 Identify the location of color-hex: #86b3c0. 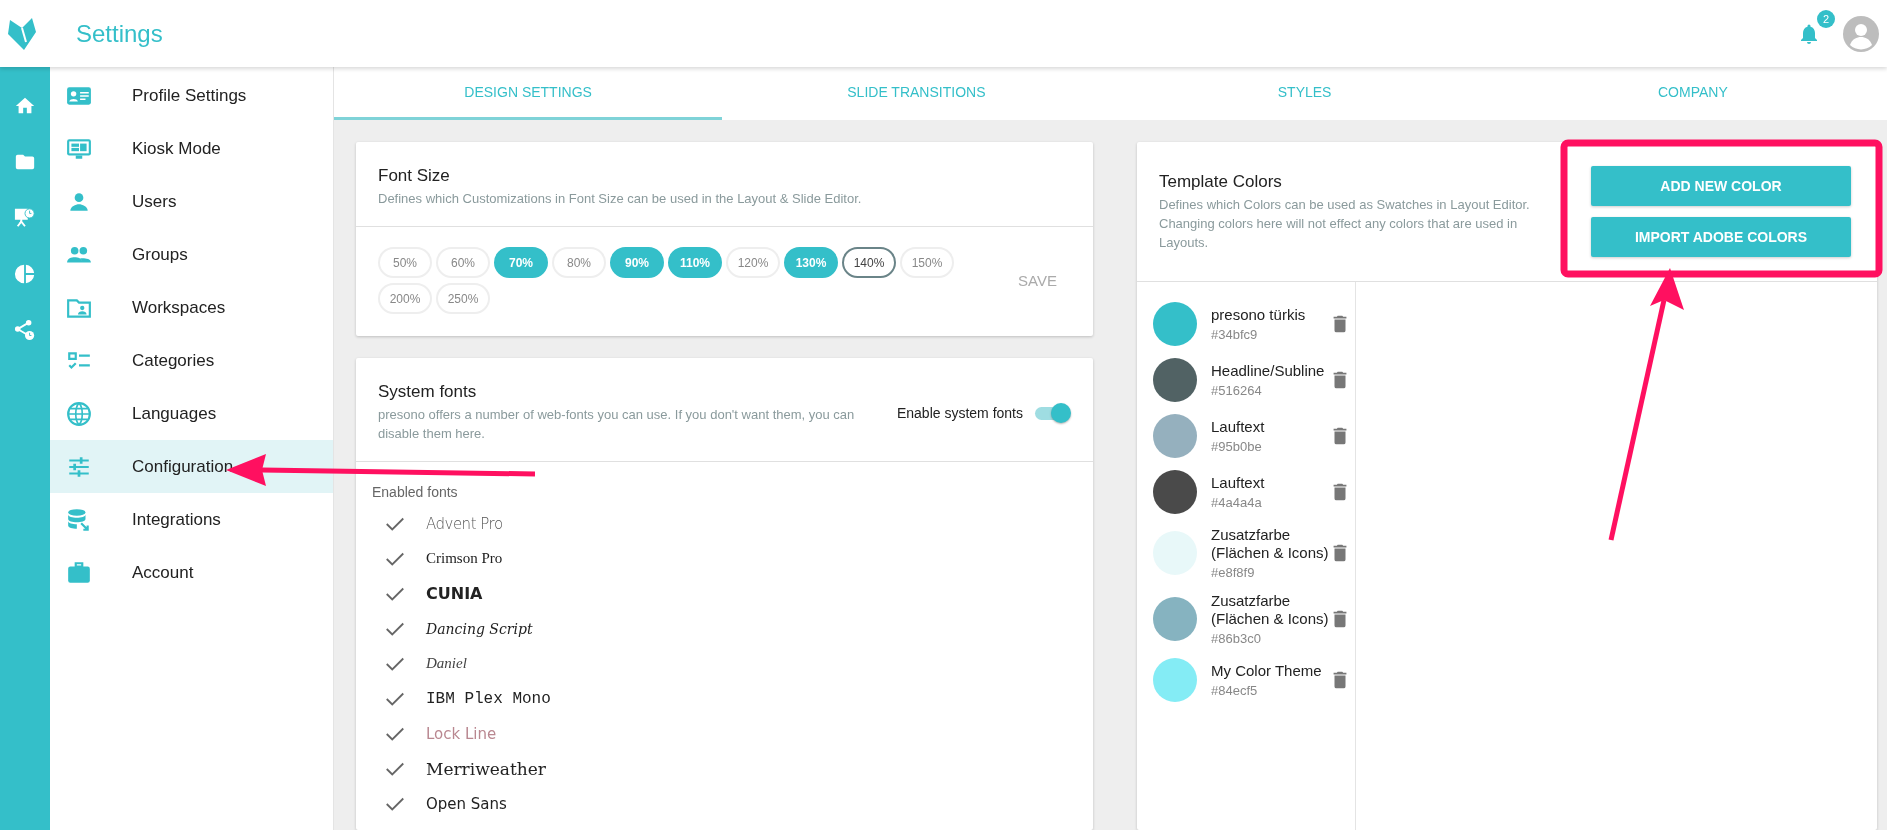
(1236, 638).